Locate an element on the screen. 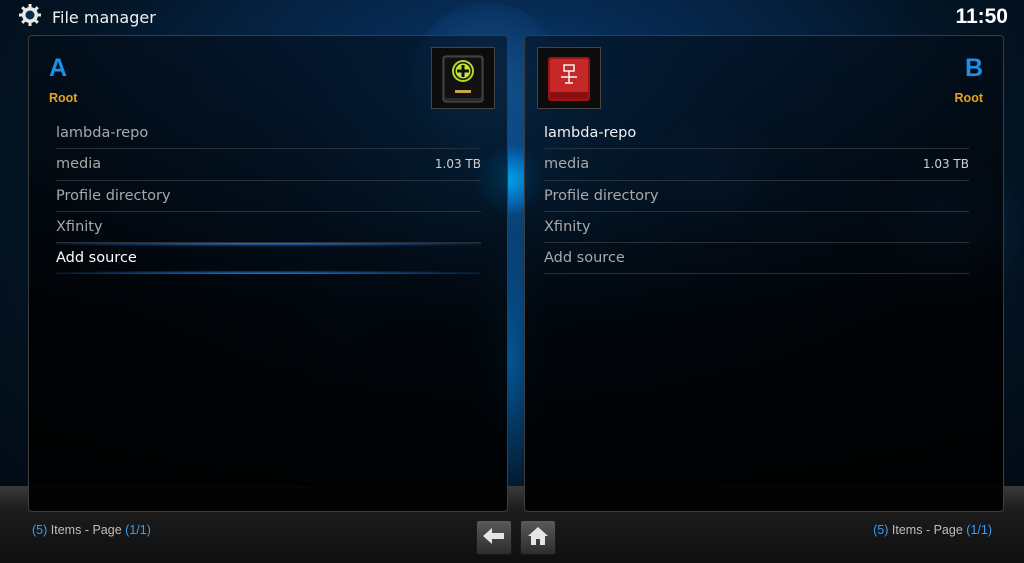 The width and height of the screenshot is (1024, 563). back-button is located at coordinates (494, 537).